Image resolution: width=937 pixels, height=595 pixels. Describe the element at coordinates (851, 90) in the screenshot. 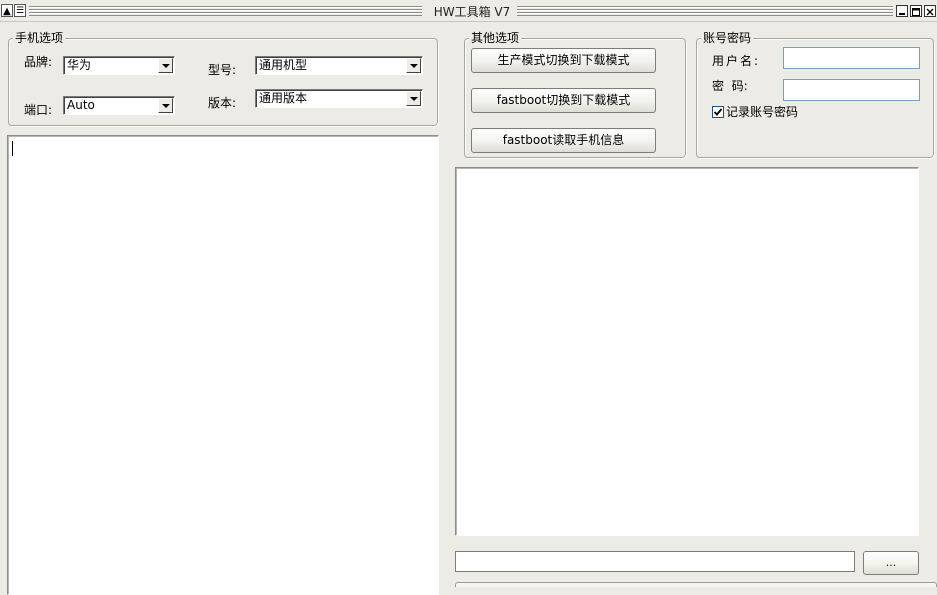

I see `password-input` at that location.